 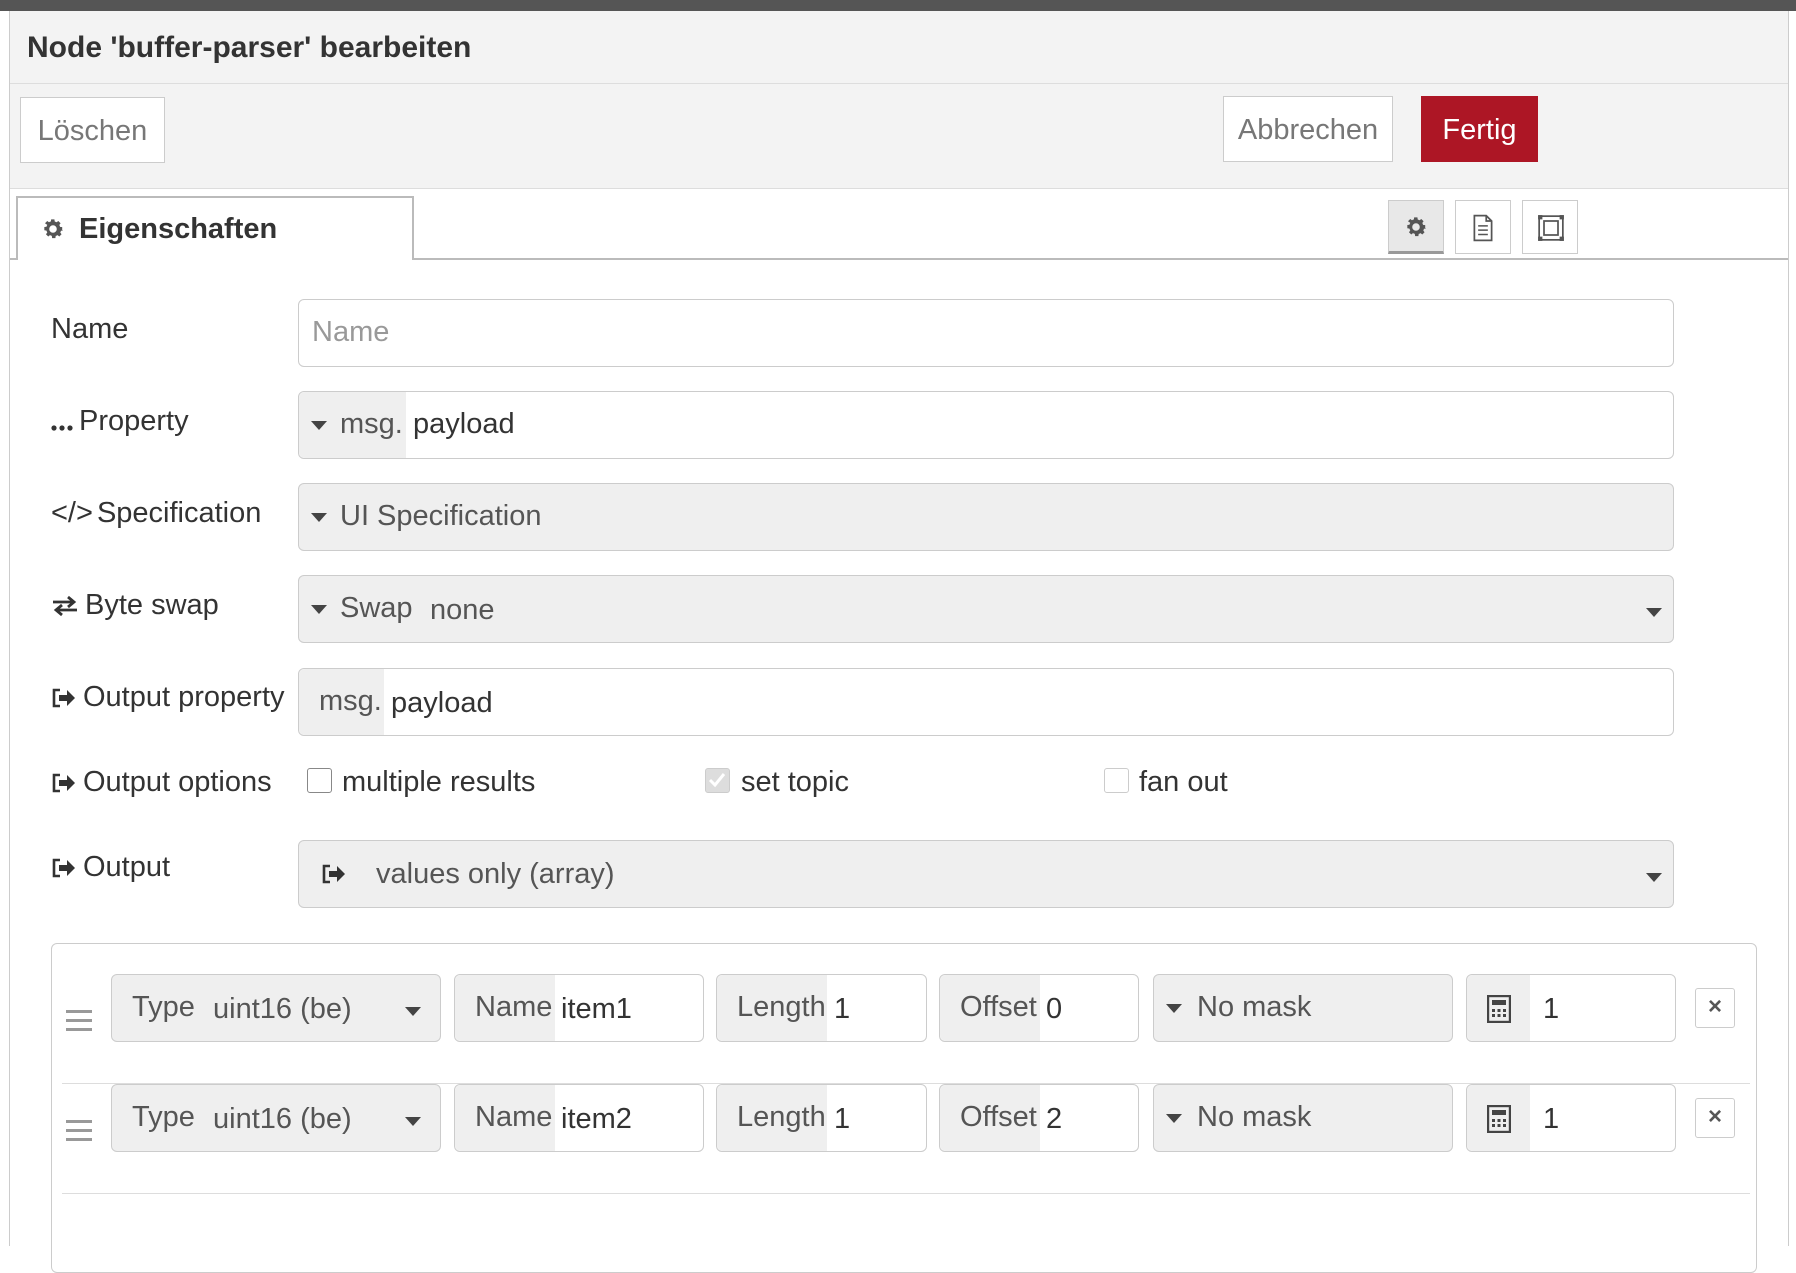 I want to click on name-label: Name, so click(x=90, y=329).